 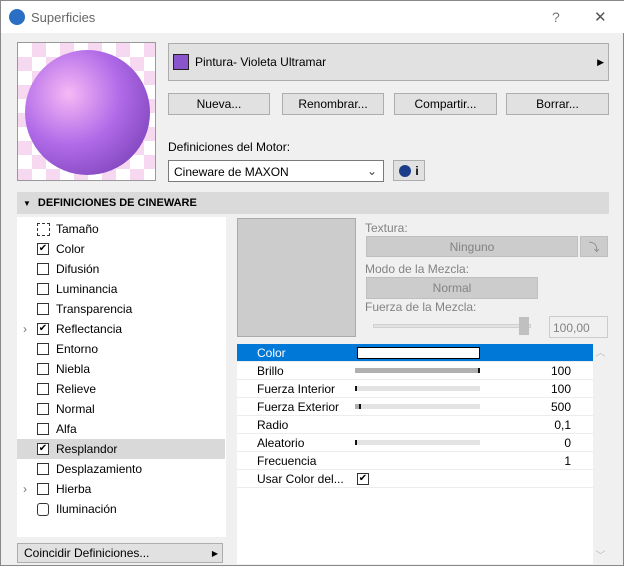 I want to click on engine-select: Cineware de MAXON ⌄, so click(x=276, y=171).